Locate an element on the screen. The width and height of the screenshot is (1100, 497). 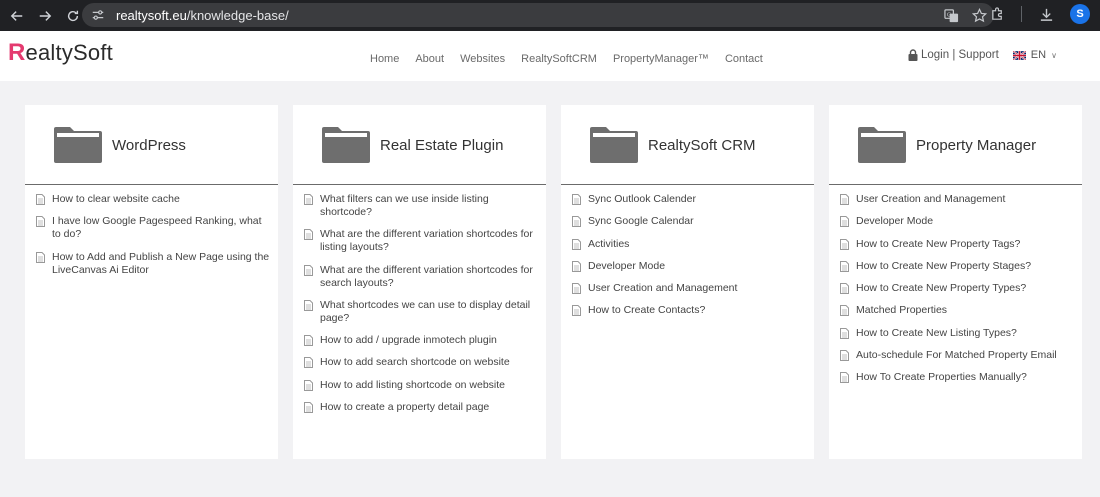
url-text: realtysoft.eu/knowledge-base/ is located at coordinates (202, 15).